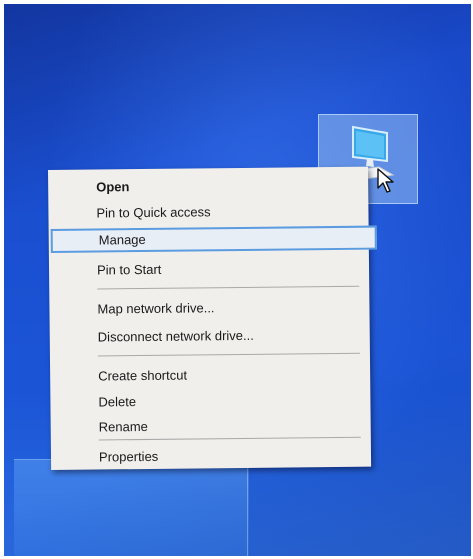 Image resolution: width=473 pixels, height=559 pixels. I want to click on menu-item-pin-to-quick-access: Pin to Quick access, so click(208, 212).